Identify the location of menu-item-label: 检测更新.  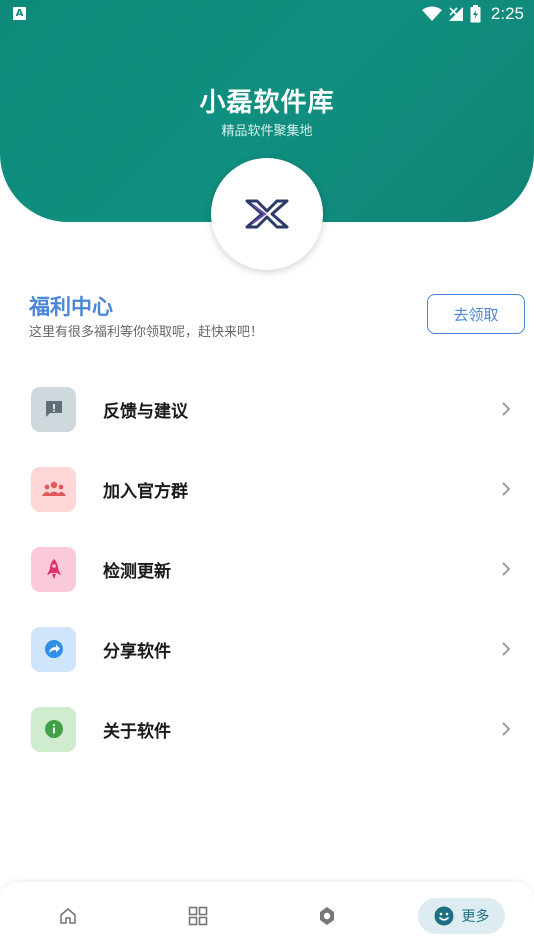
(137, 571).